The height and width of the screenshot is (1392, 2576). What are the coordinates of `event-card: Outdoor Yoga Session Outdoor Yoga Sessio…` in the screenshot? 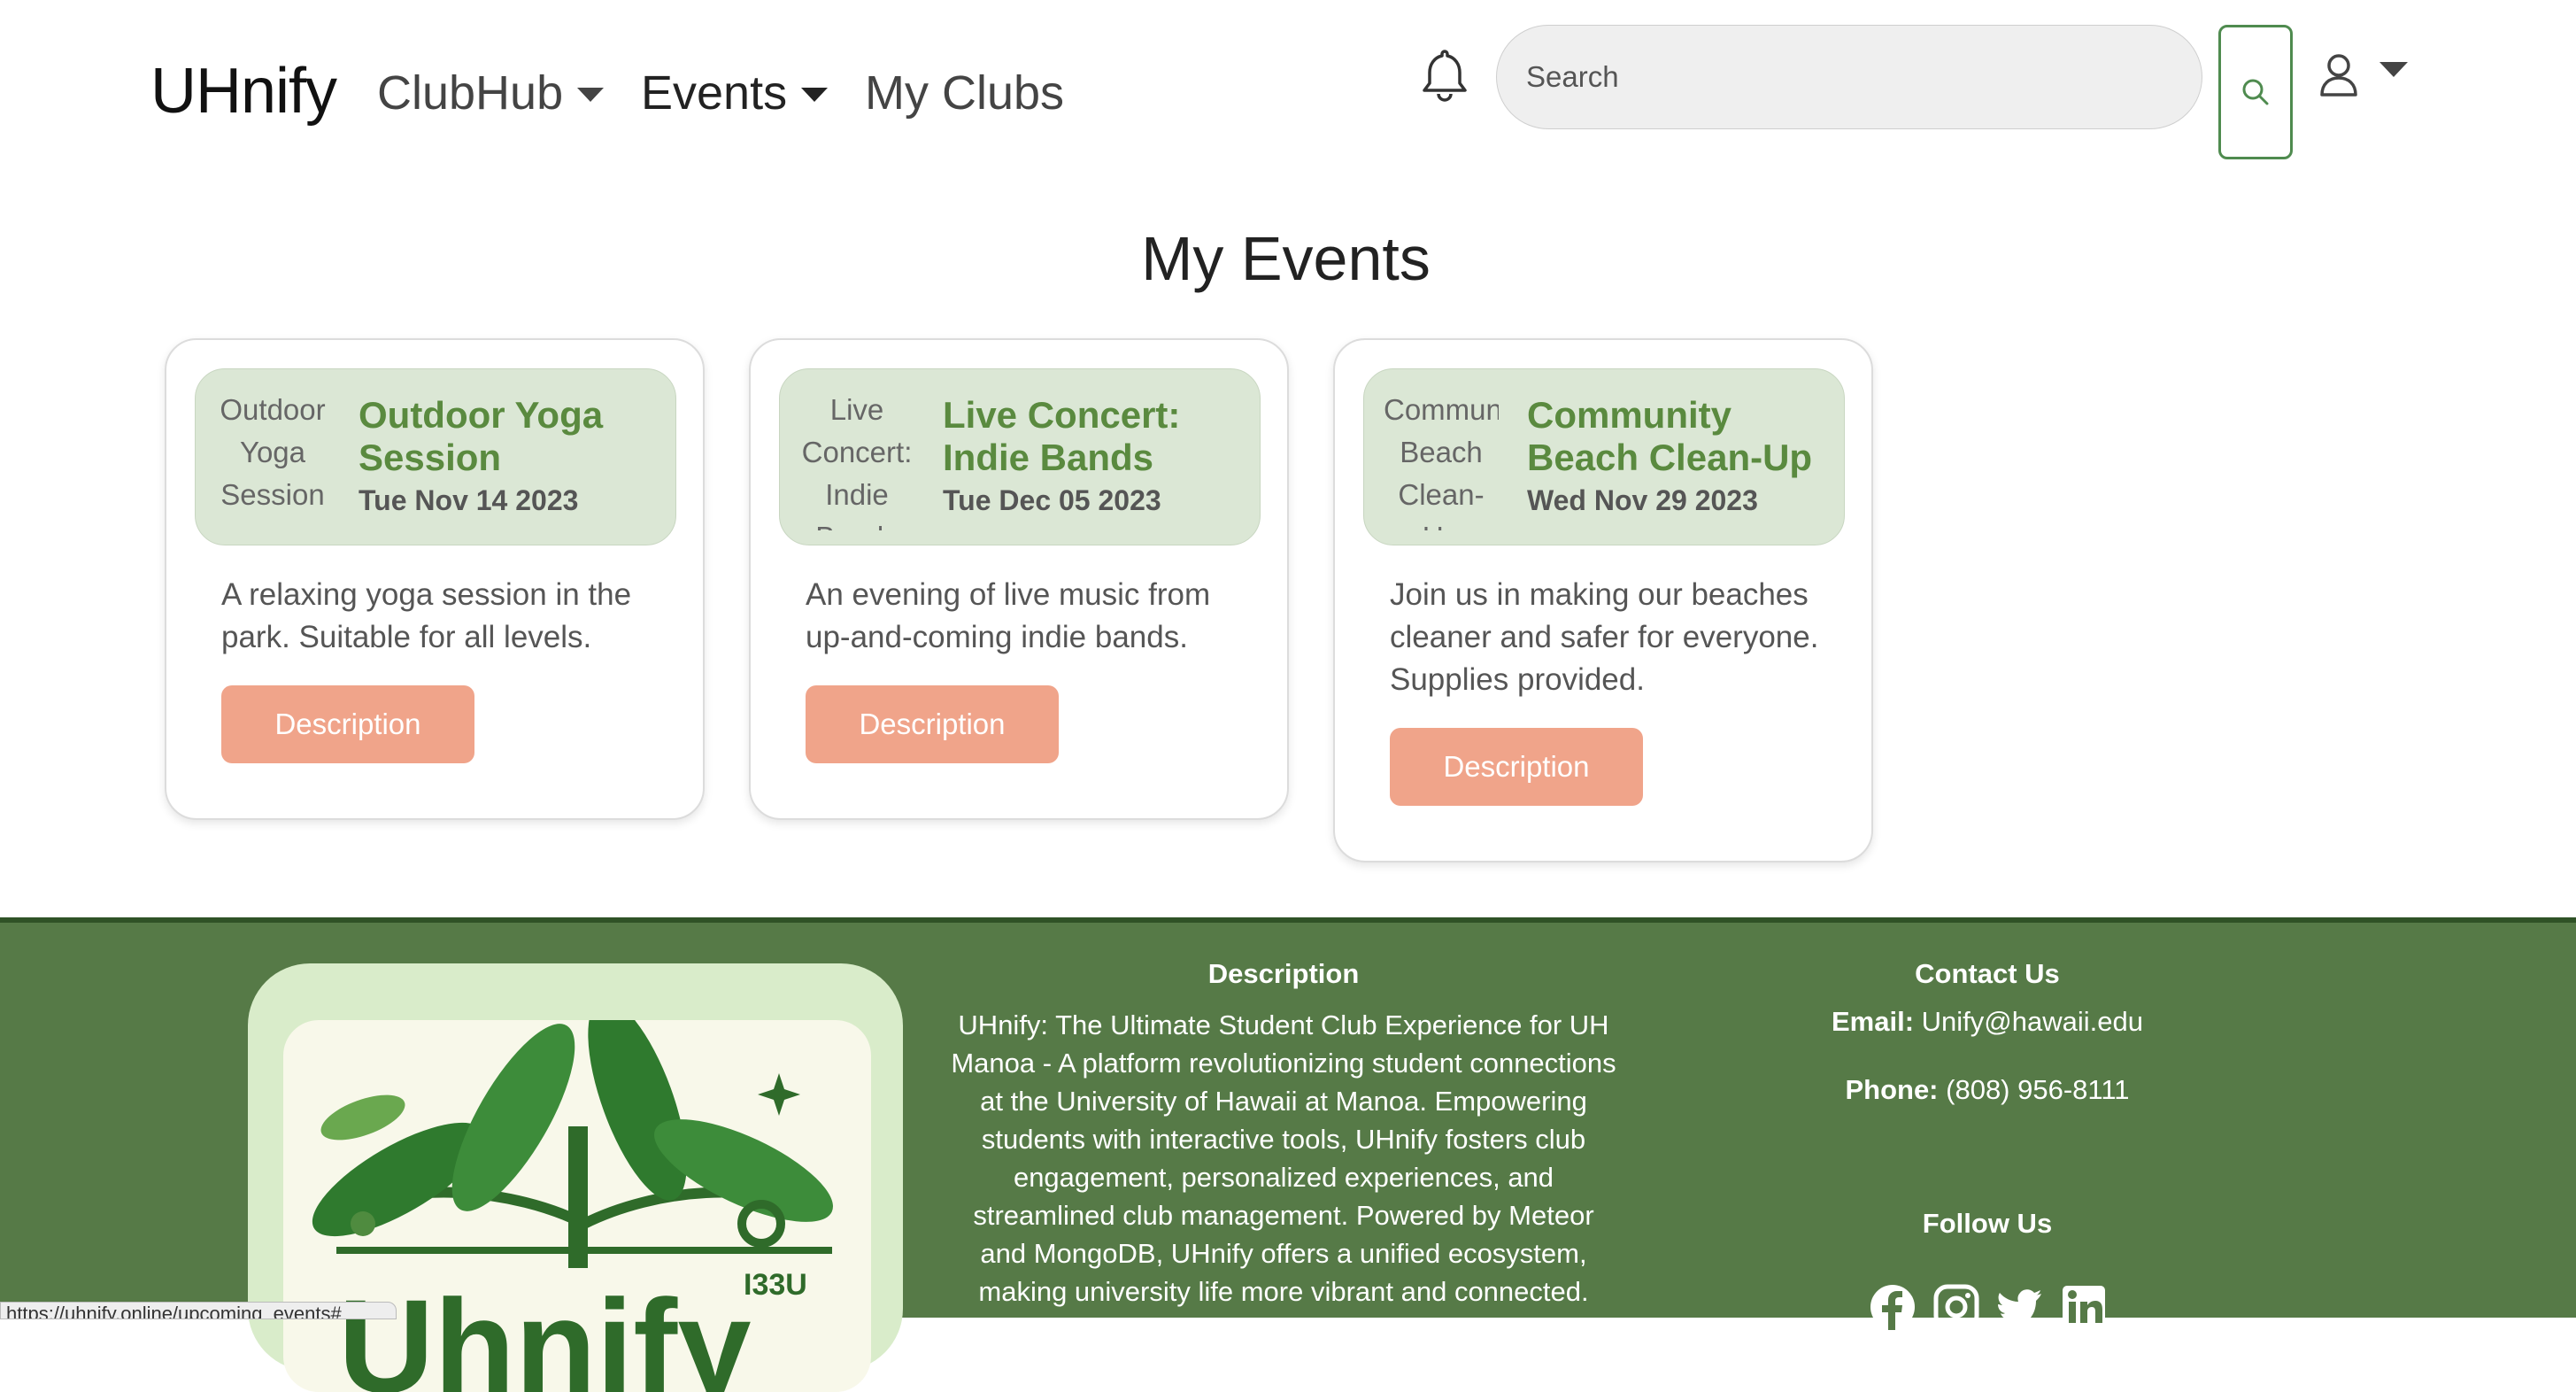 It's located at (435, 579).